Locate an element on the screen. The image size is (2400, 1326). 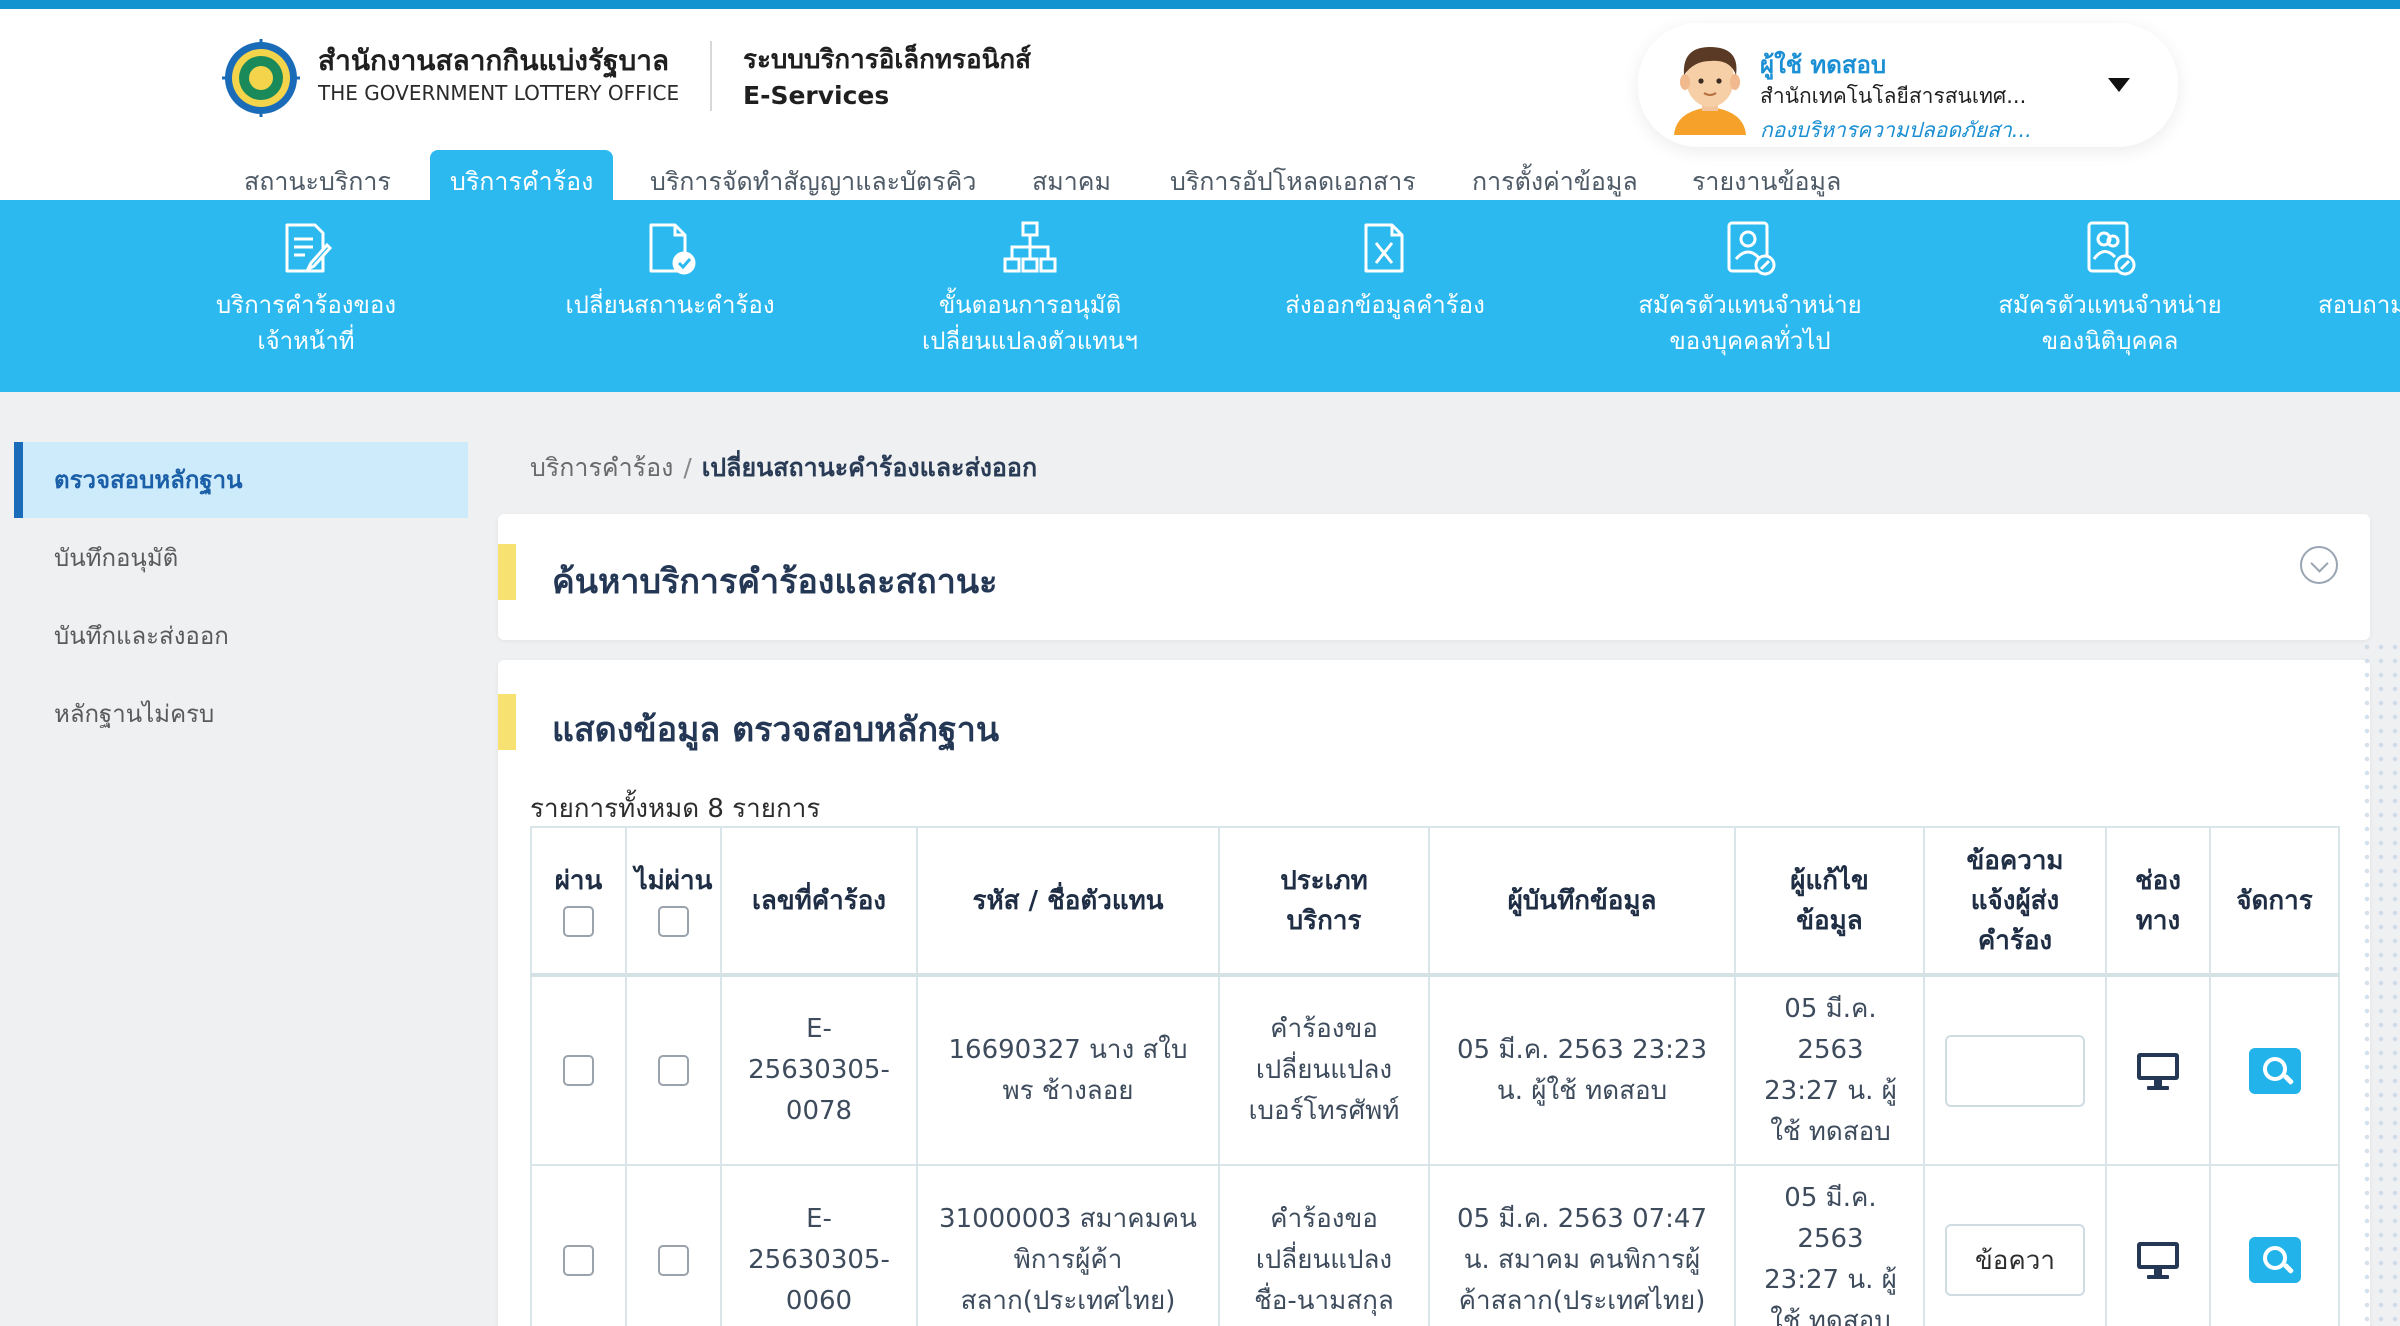
col-message: ข้อความ แจ้งผู้ส่ง คำร้อง is located at coordinates (2015, 901).